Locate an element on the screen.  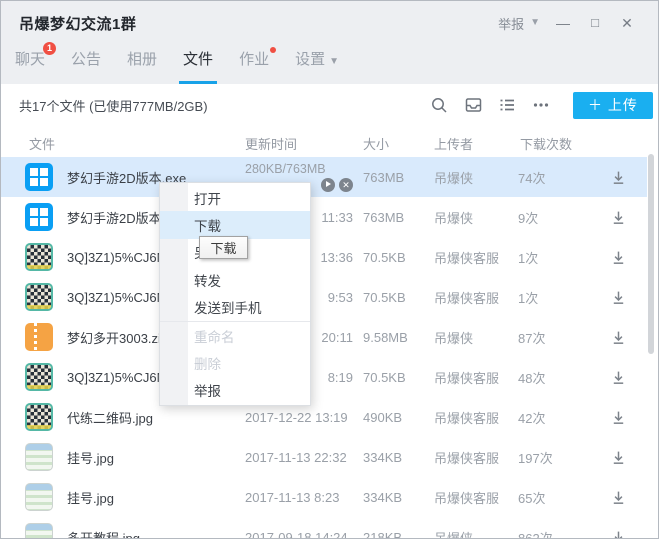
table-row: 代练二维码.jpg 2017-12-22 13:19 490KB 吊爆侠客服 42次 is located at coordinates (329, 417).